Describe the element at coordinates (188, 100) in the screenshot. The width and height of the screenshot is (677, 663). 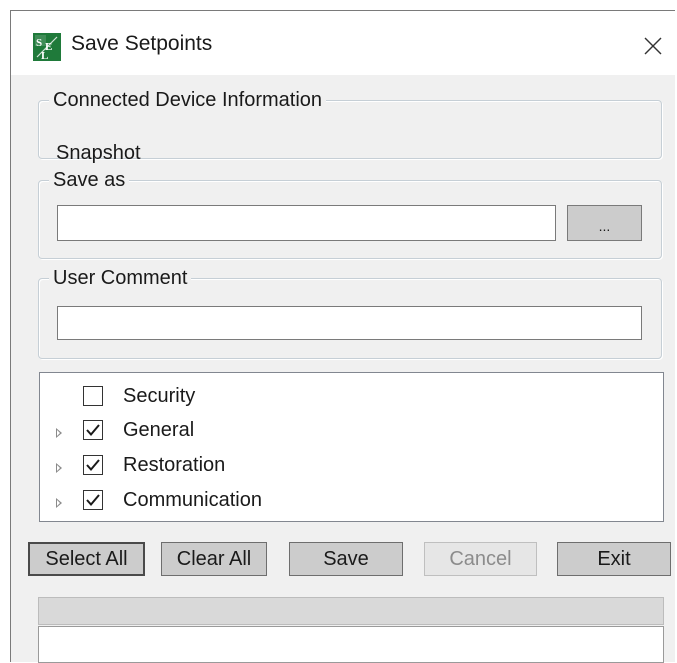
I see `device-info-legend: Connected Device Information` at that location.